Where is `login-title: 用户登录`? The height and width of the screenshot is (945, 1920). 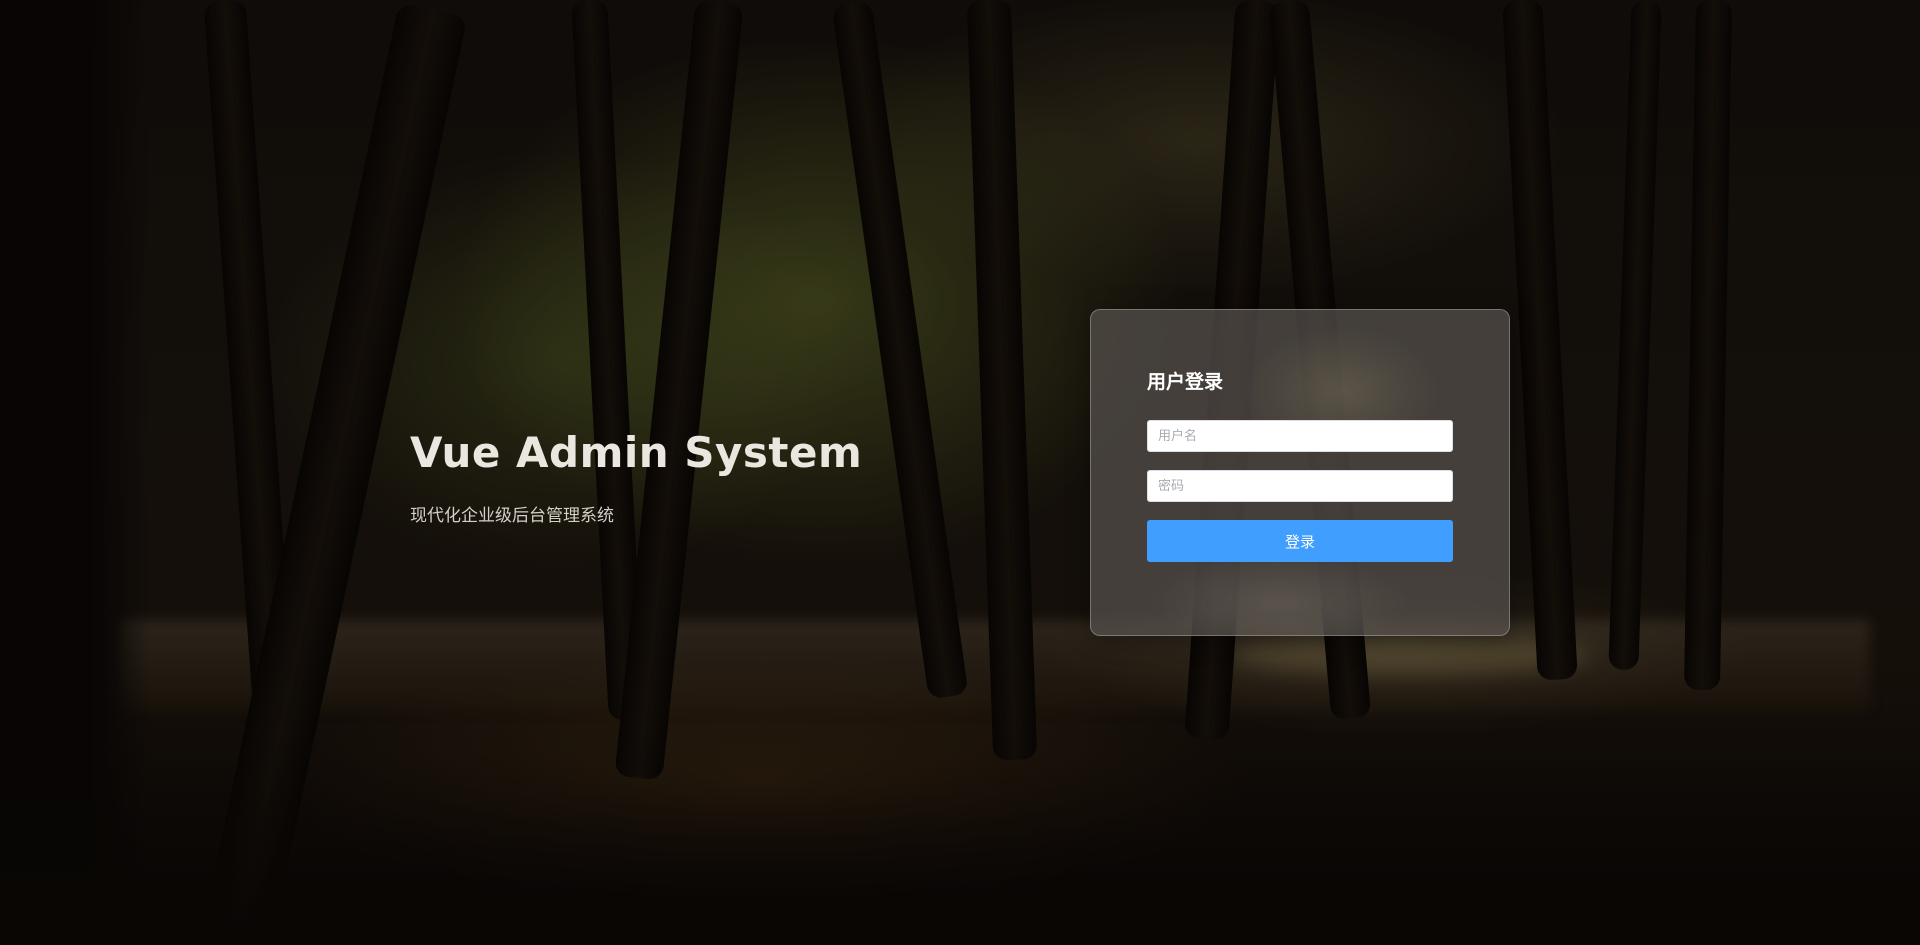
login-title: 用户登录 is located at coordinates (1185, 382).